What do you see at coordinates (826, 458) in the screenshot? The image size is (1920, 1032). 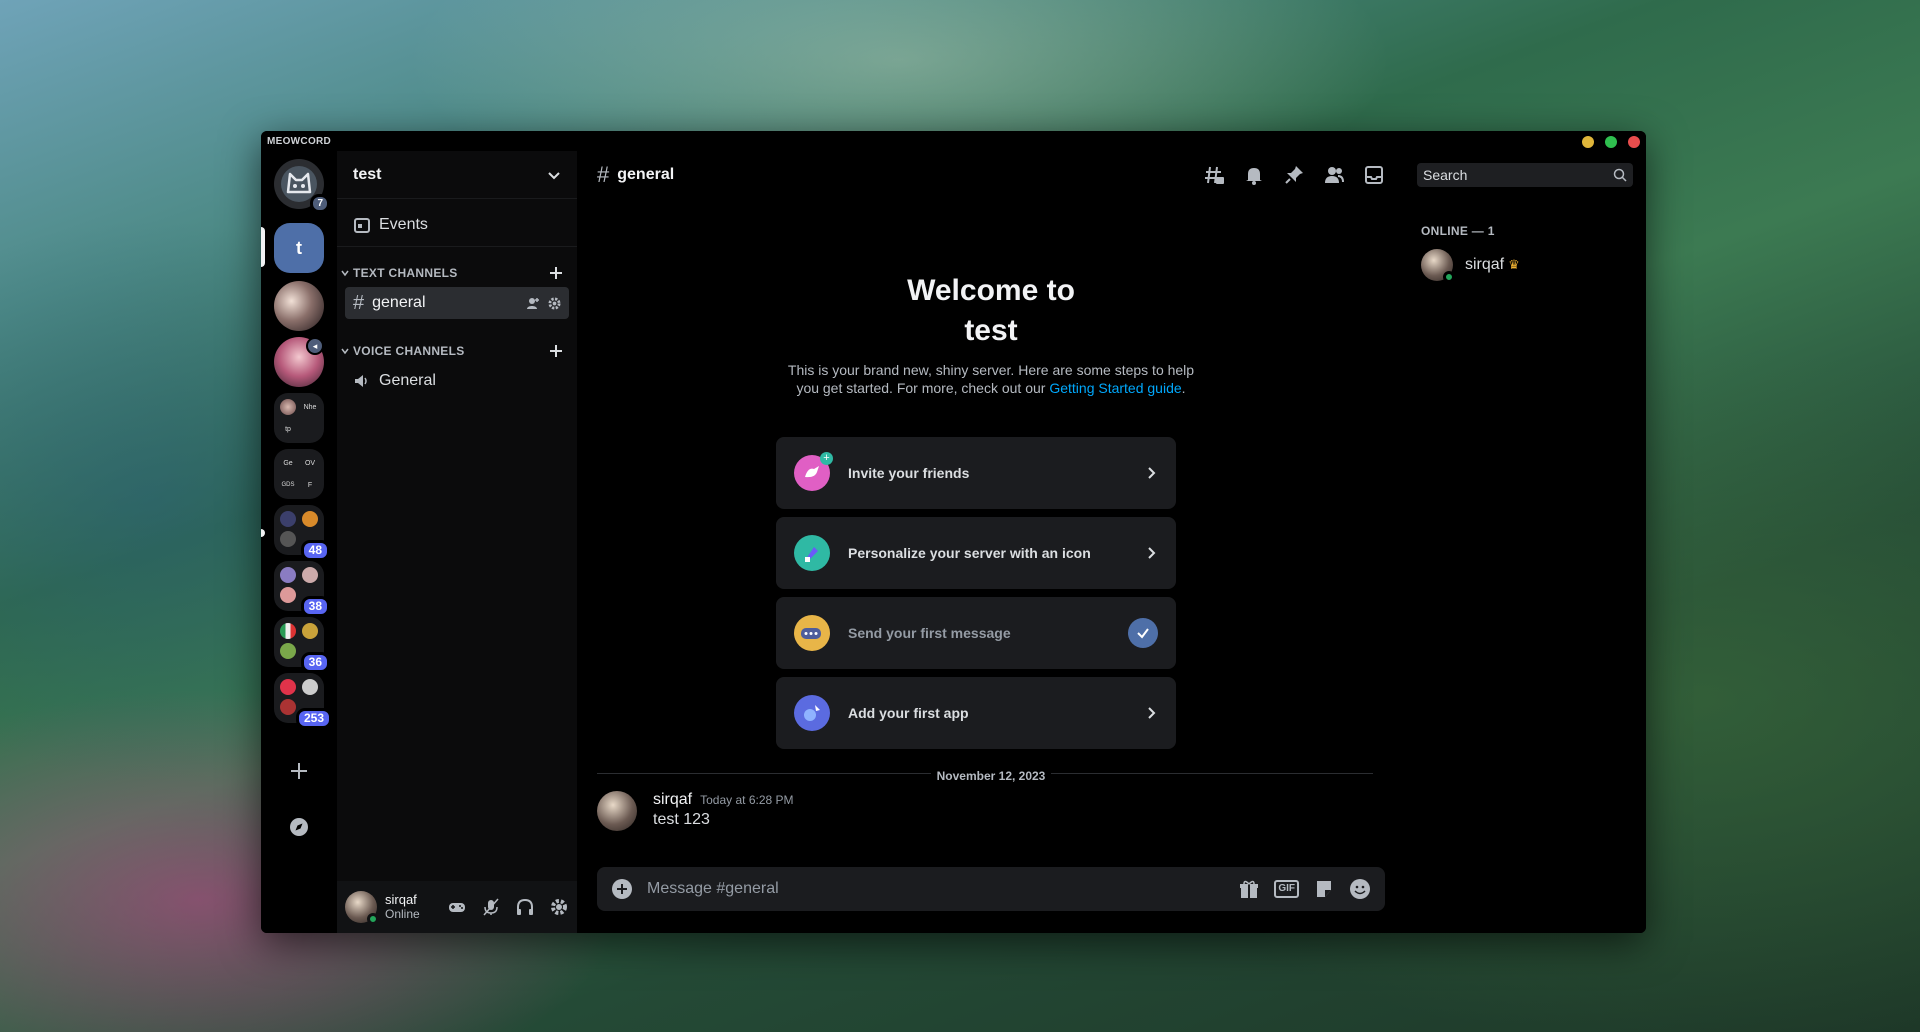 I see `plus-icon: +` at bounding box center [826, 458].